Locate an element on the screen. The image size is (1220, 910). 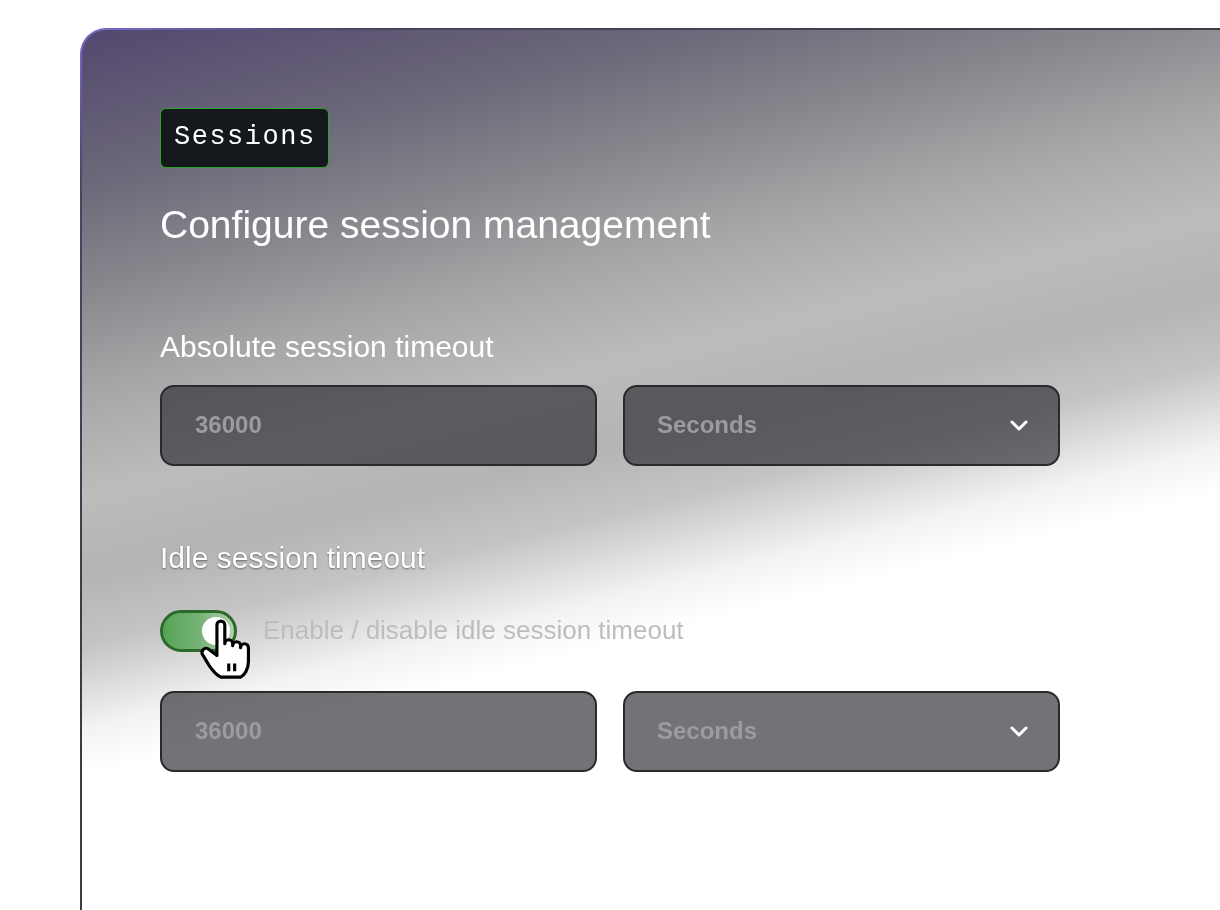
setting-label: Idle session timeout is located at coordinates (293, 557).